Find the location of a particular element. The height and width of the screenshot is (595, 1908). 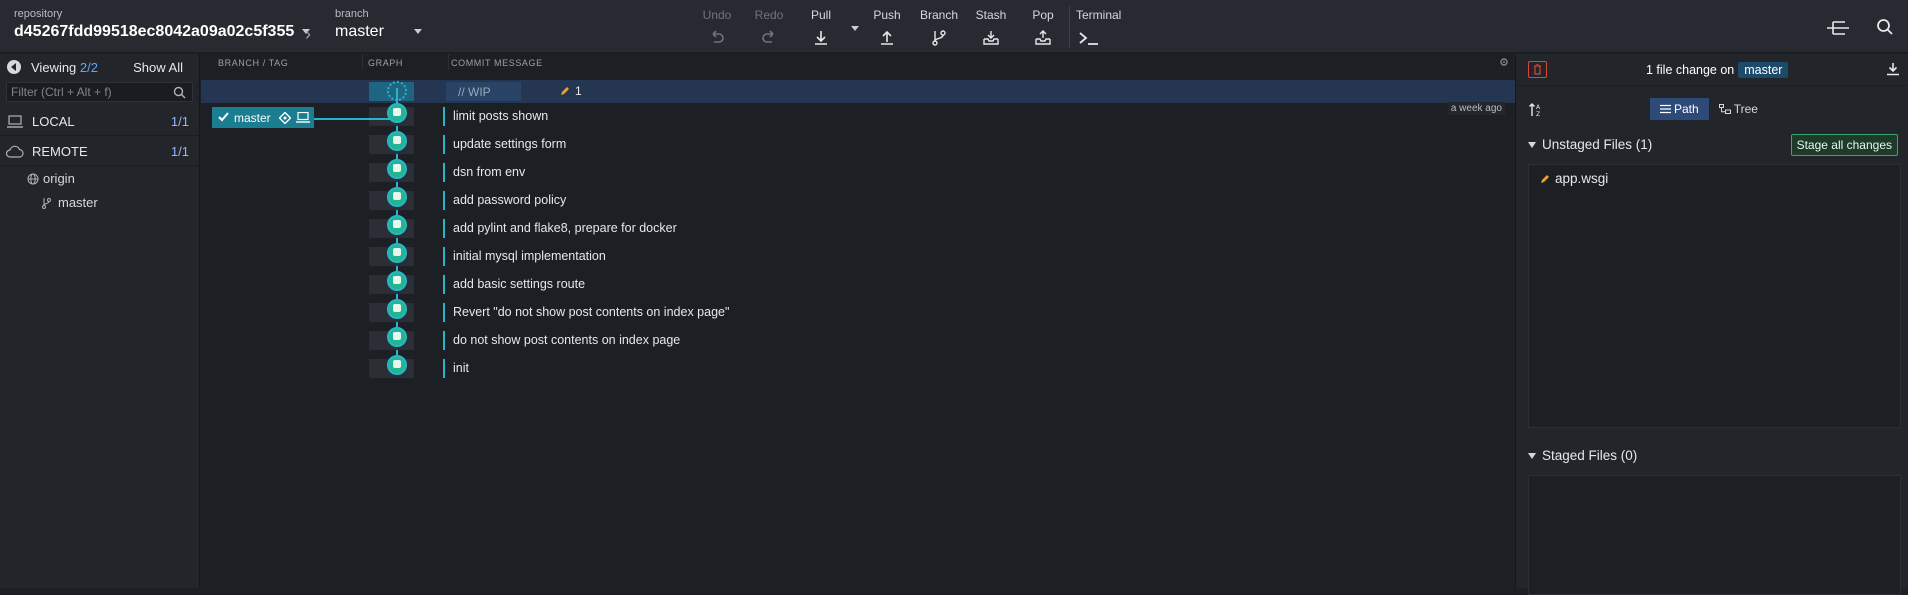

unstaged-files-header: Unstaged Files (1) is located at coordinates (1590, 144).